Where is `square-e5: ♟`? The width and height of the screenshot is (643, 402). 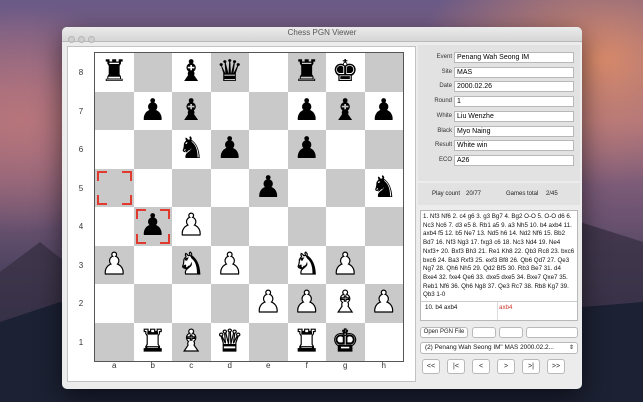 square-e5: ♟ is located at coordinates (268, 187).